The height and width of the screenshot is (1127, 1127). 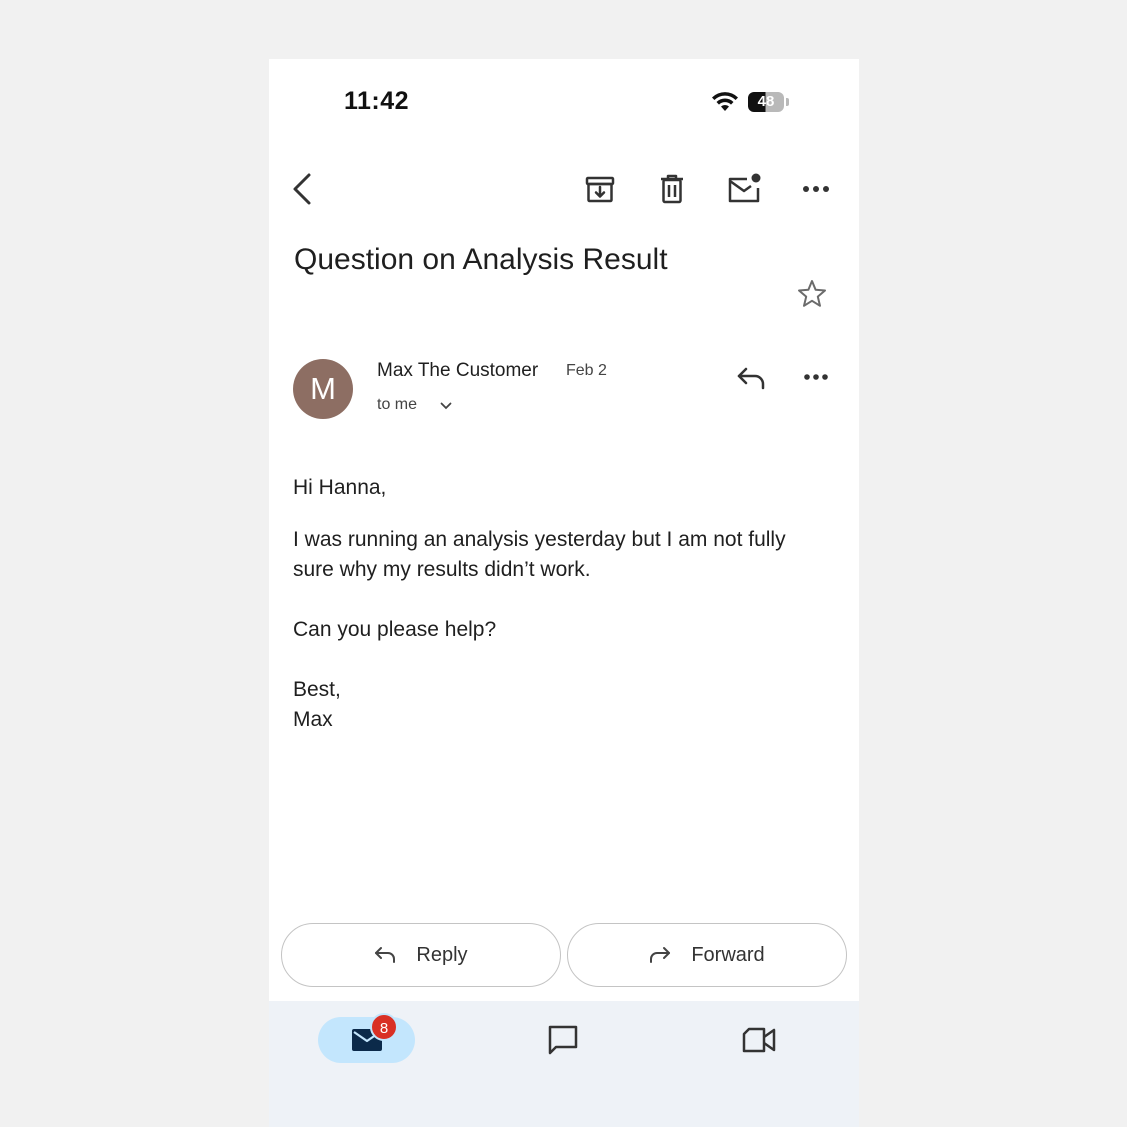 I want to click on nav-meet-tab, so click(x=759, y=1040).